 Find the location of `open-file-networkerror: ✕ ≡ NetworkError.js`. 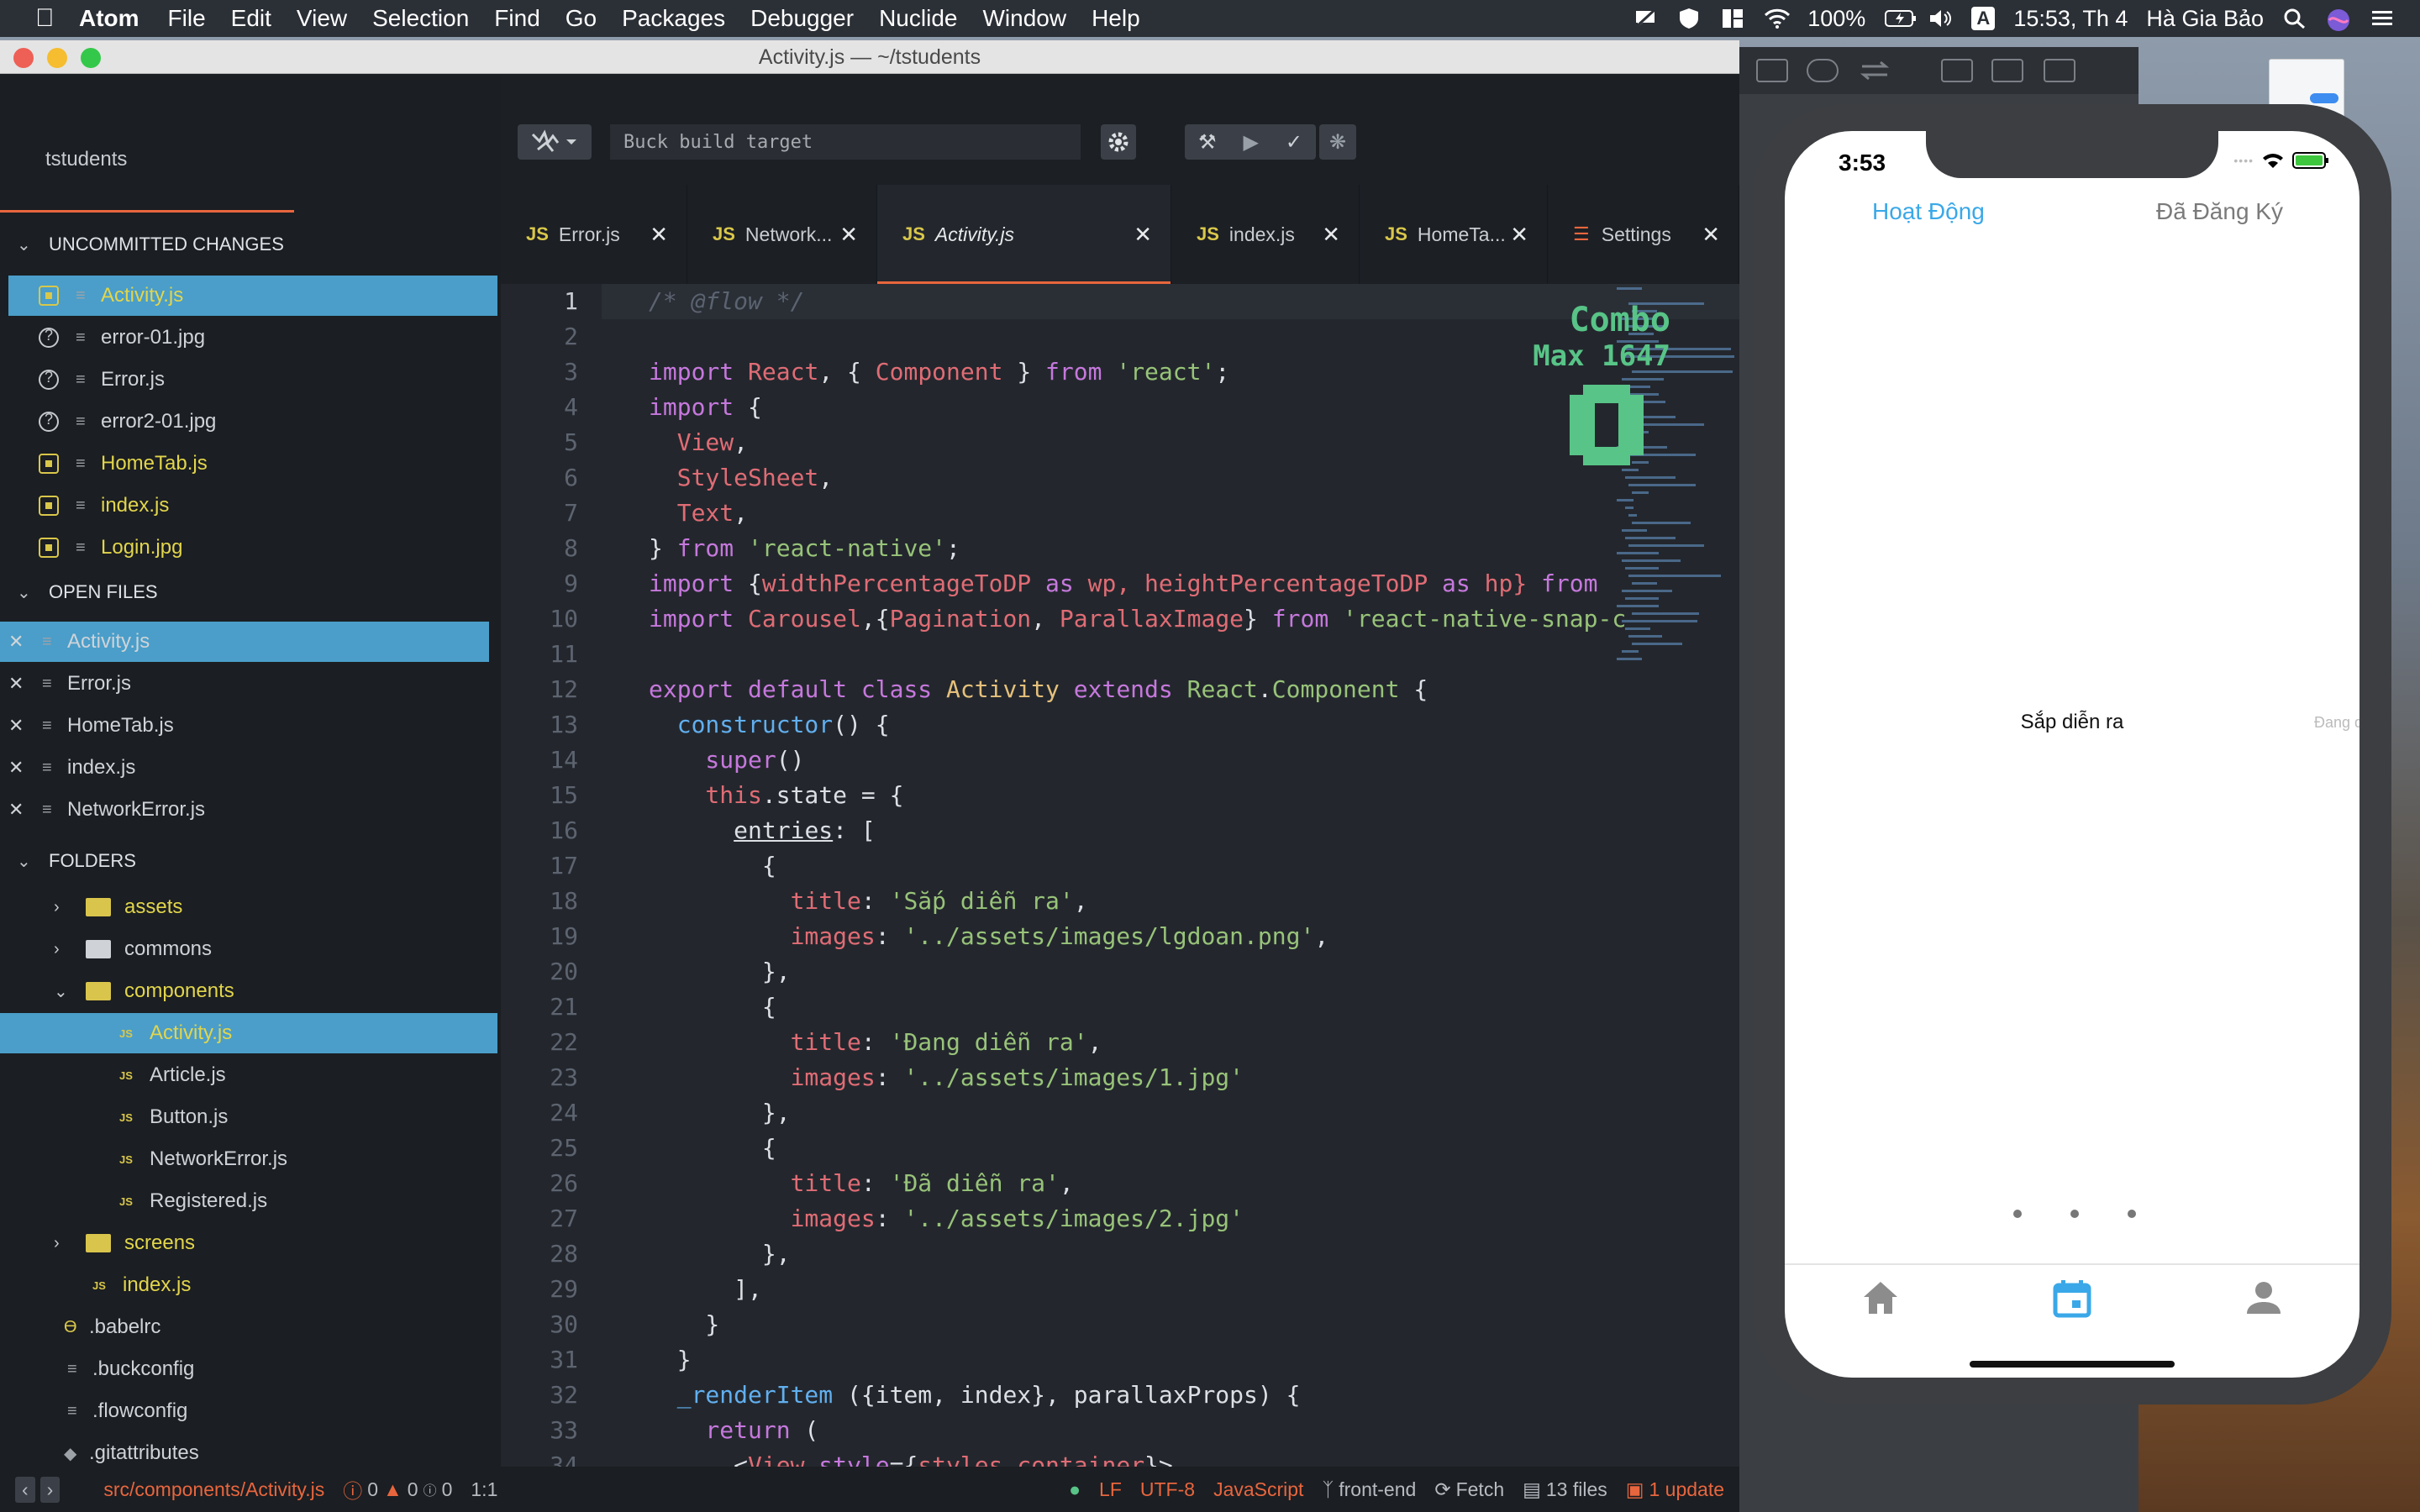

open-file-networkerror: ✕ ≡ NetworkError.js is located at coordinates (102, 810).